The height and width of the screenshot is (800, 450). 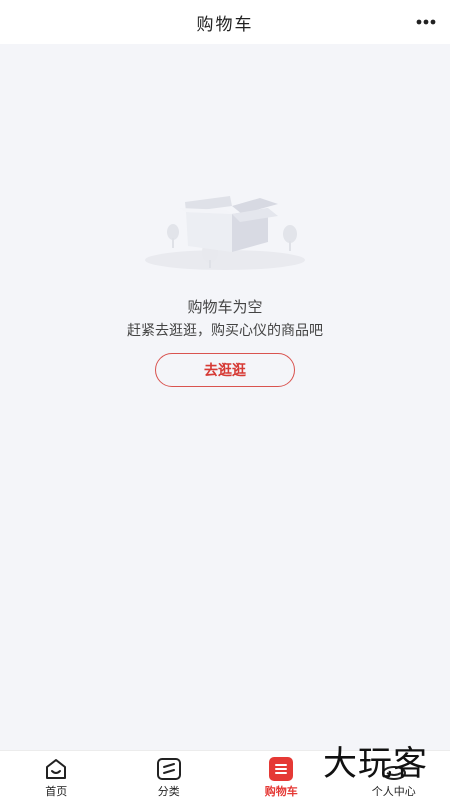 I want to click on tab-home: 首页, so click(x=56, y=775).